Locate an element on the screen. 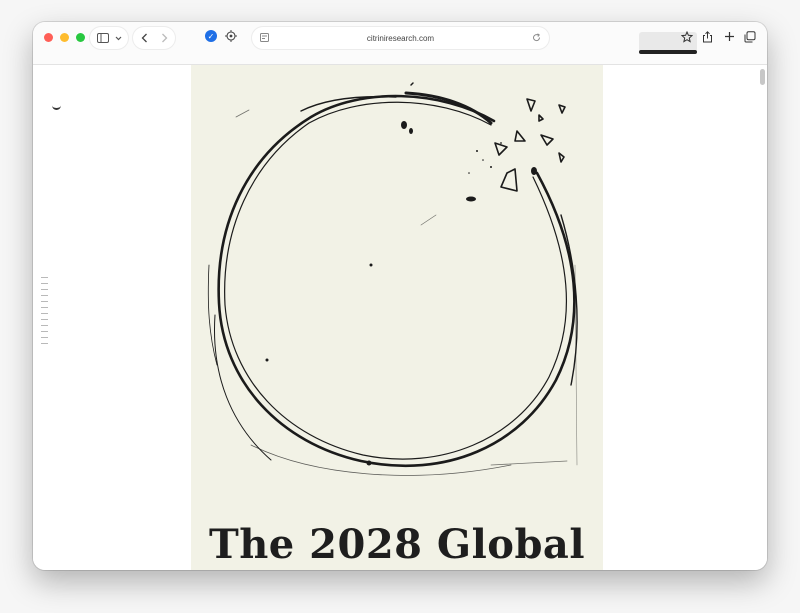  traffic-lights is located at coordinates (64, 37).